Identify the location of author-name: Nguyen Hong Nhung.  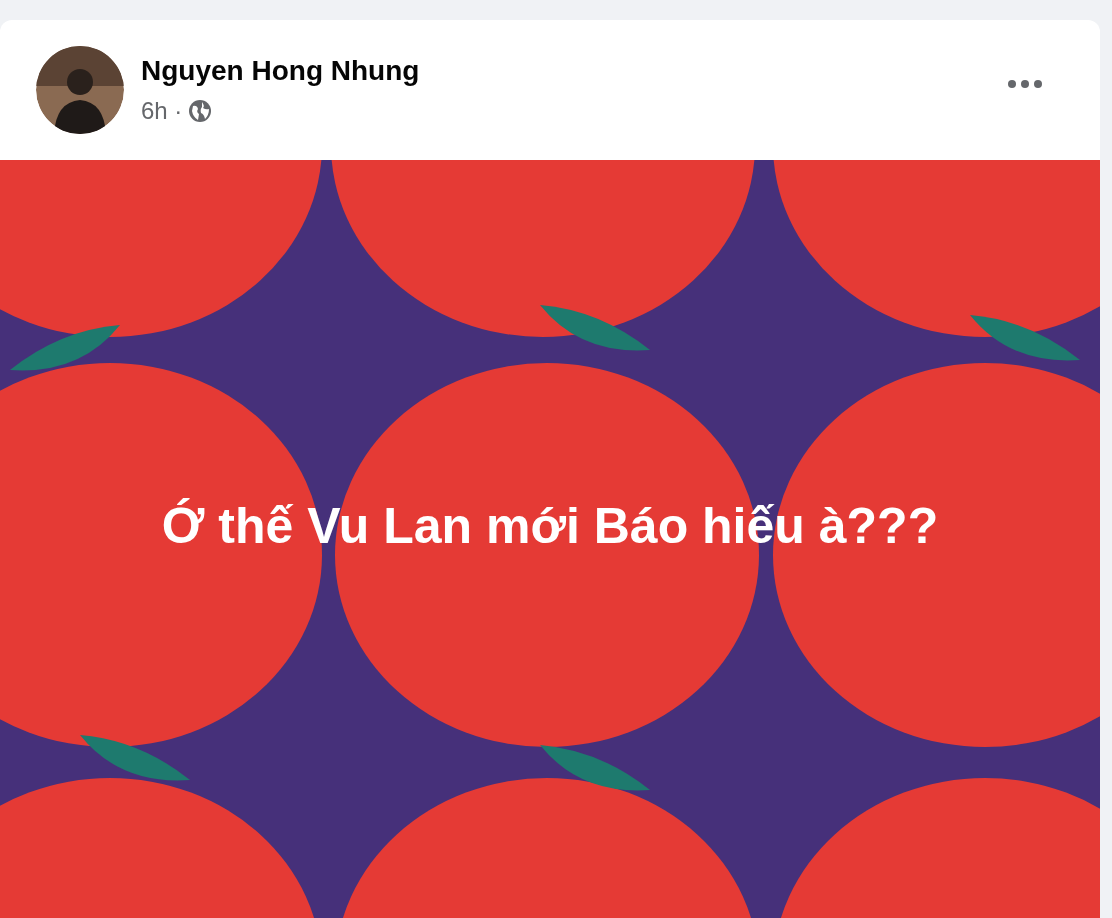
(574, 71).